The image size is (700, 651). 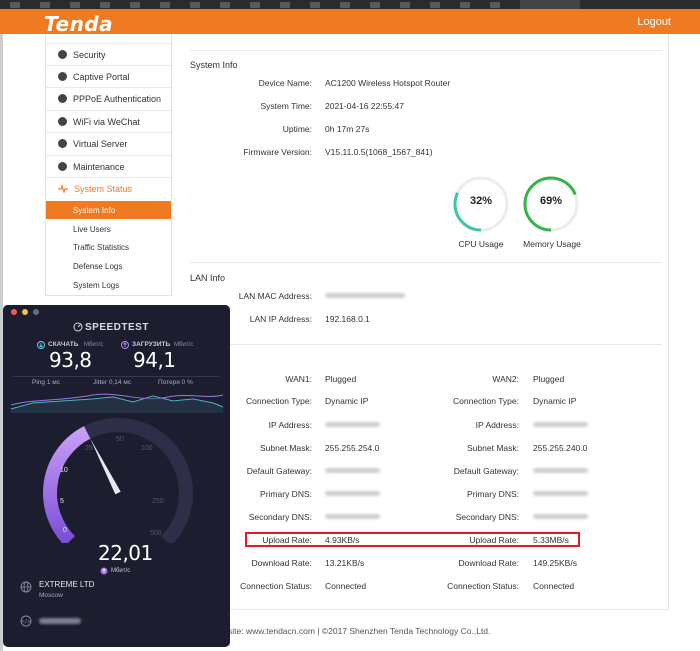 I want to click on wan2-conn-status: Connected, so click(x=554, y=586).